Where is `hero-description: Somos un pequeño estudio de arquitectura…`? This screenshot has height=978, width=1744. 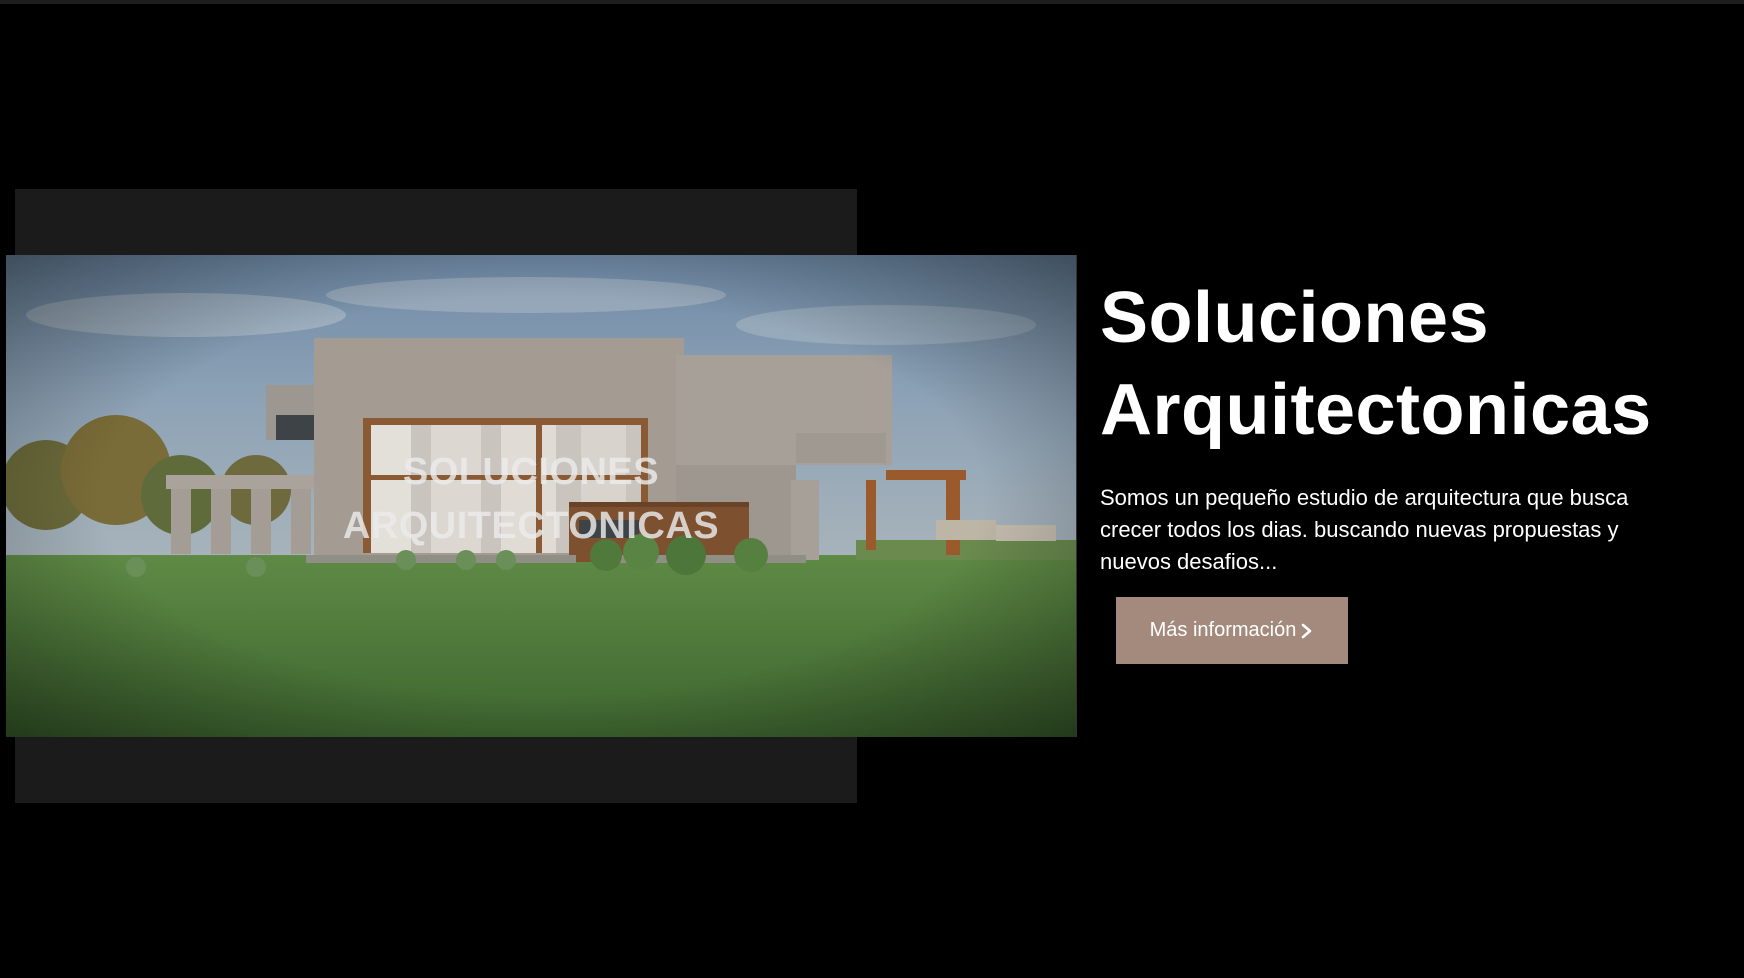 hero-description: Somos un pequeño estudio de arquitectura… is located at coordinates (1364, 529).